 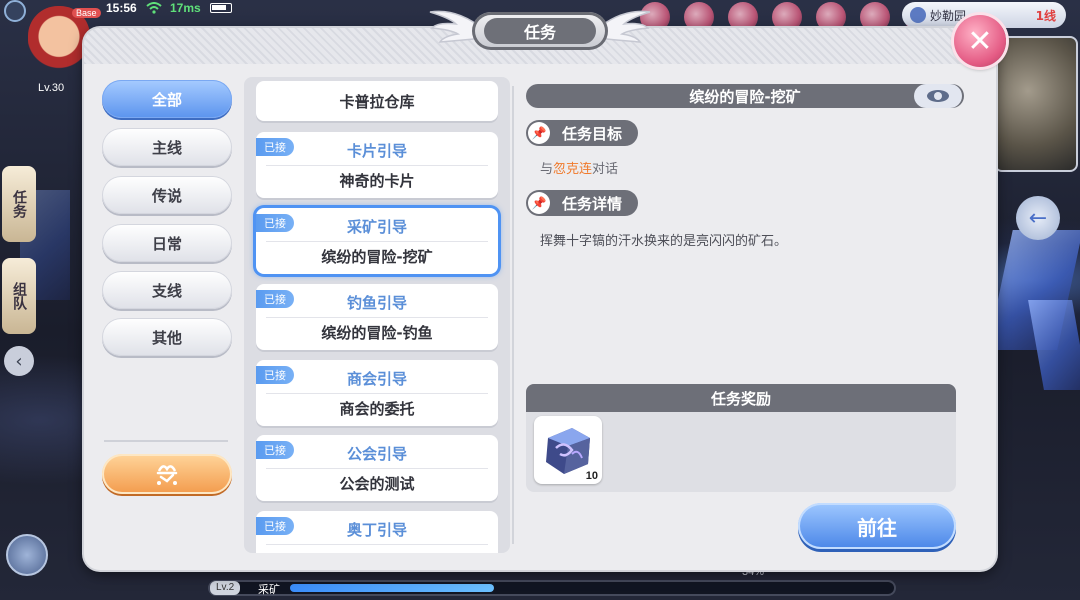 I want to click on panel-title: 任务, so click(x=540, y=31).